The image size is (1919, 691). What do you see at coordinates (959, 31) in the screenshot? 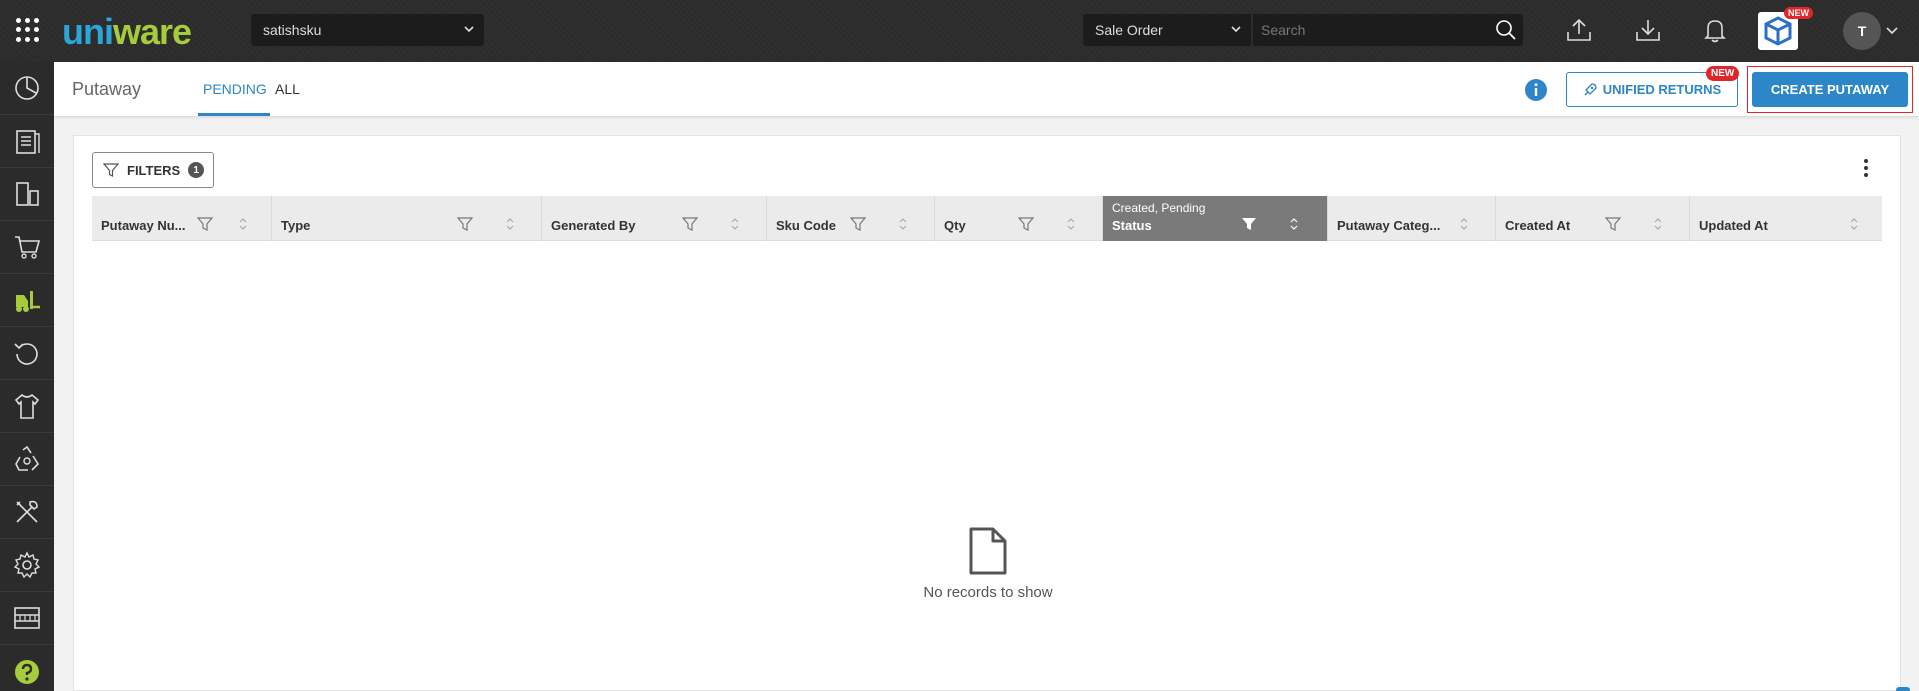
I see `top-bar: uniware satishsku Sale Order NEW T` at bounding box center [959, 31].